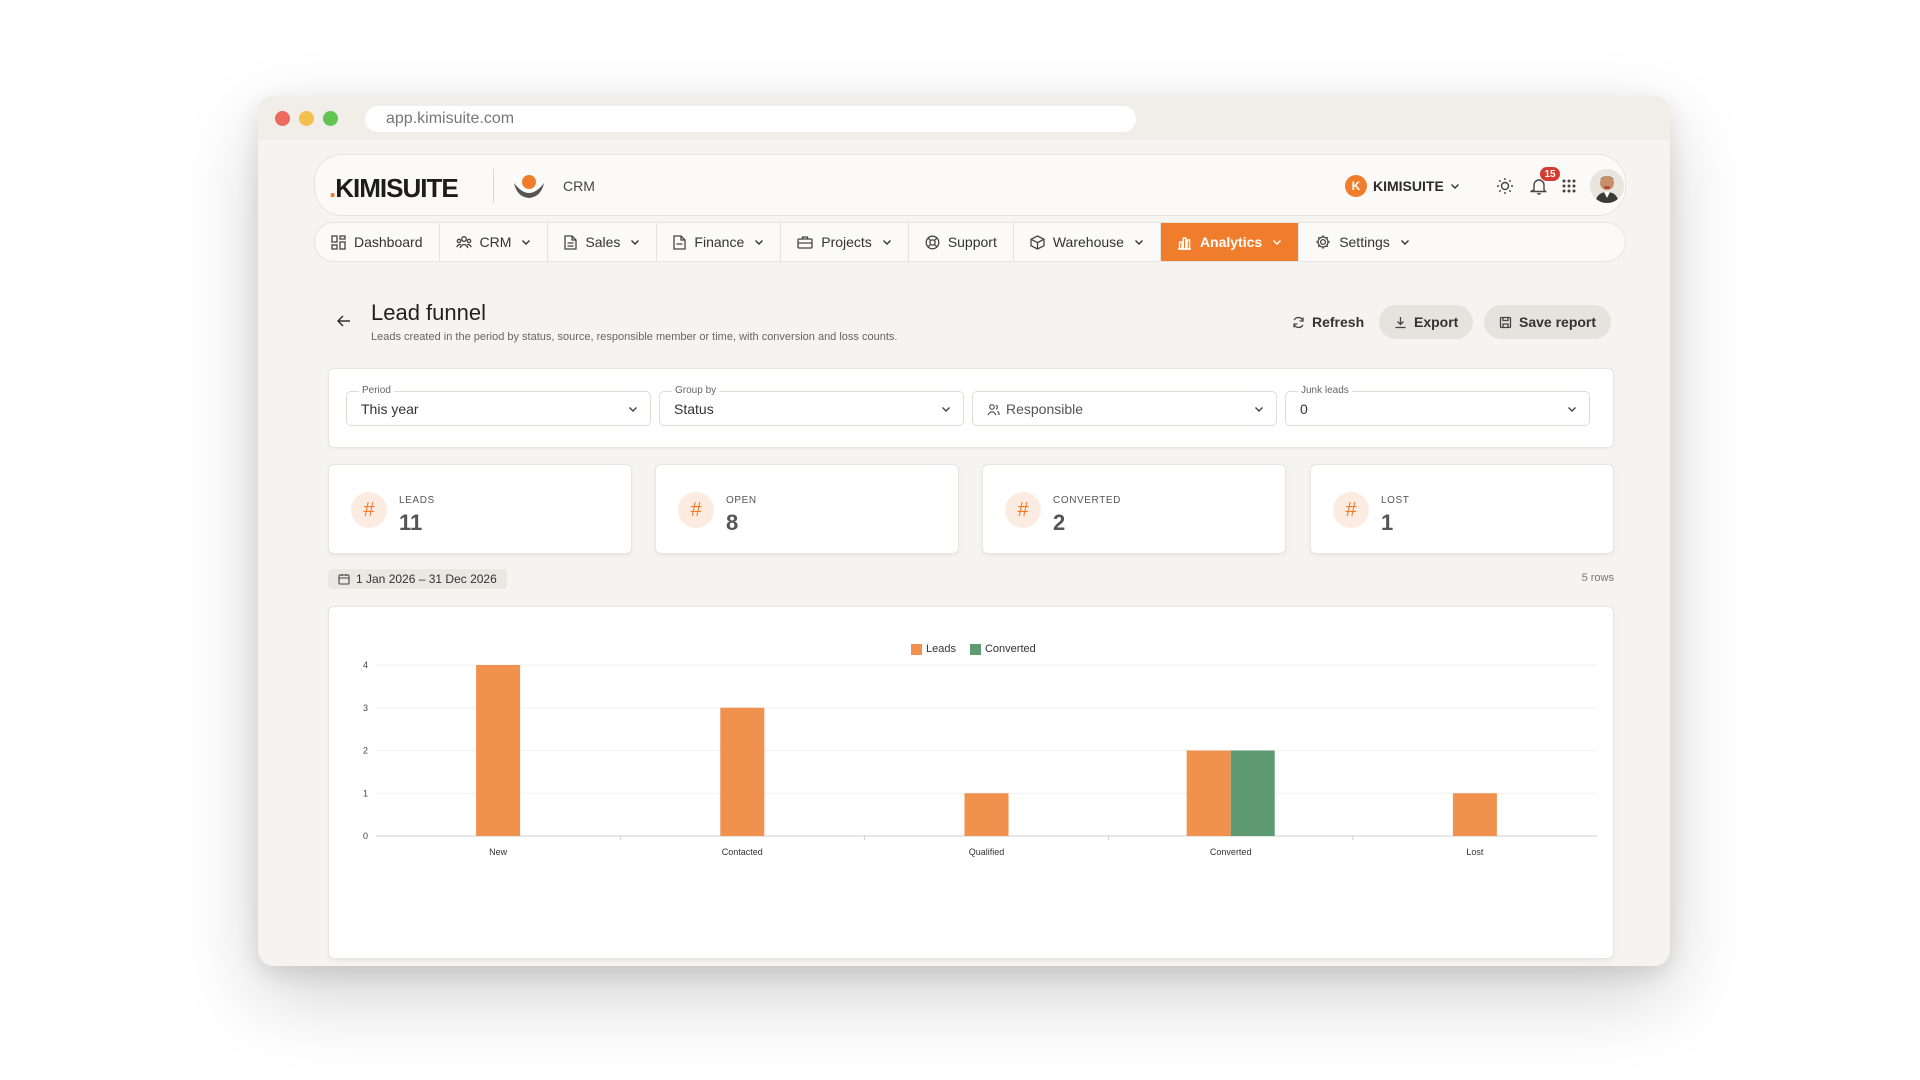 This screenshot has width=1920, height=1080. I want to click on user-icon, so click(993, 409).